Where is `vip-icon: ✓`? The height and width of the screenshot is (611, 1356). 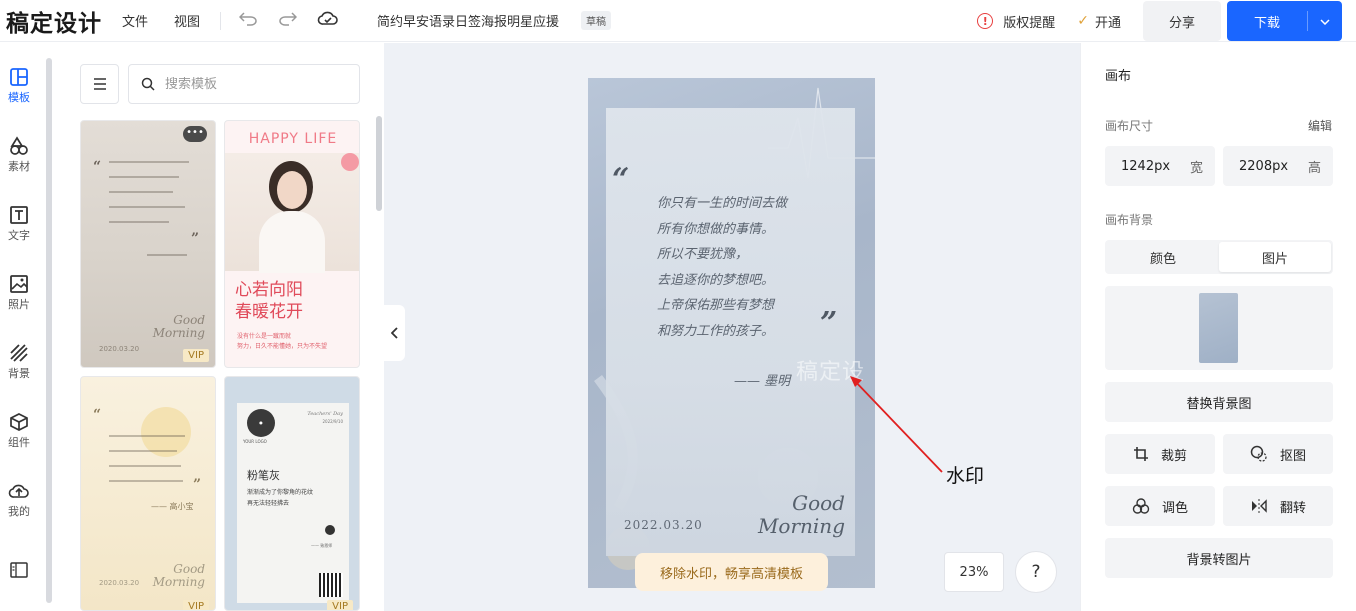 vip-icon: ✓ is located at coordinates (1083, 21).